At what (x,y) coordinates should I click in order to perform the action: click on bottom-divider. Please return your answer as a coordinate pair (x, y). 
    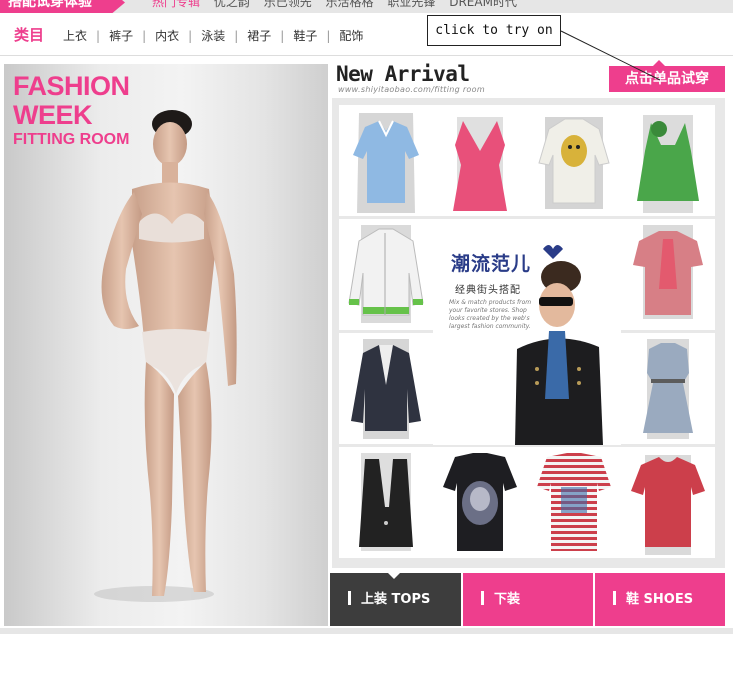
    Looking at the image, I should click on (366, 631).